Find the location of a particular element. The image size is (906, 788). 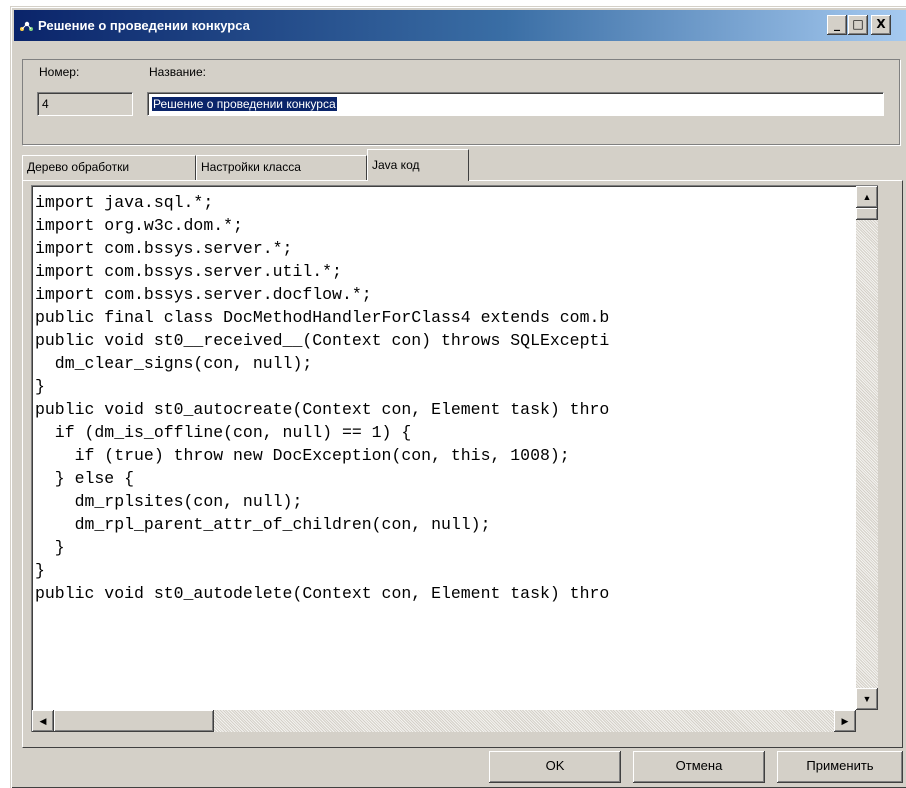

window-title: Решение о проведении конкурса is located at coordinates (144, 25).